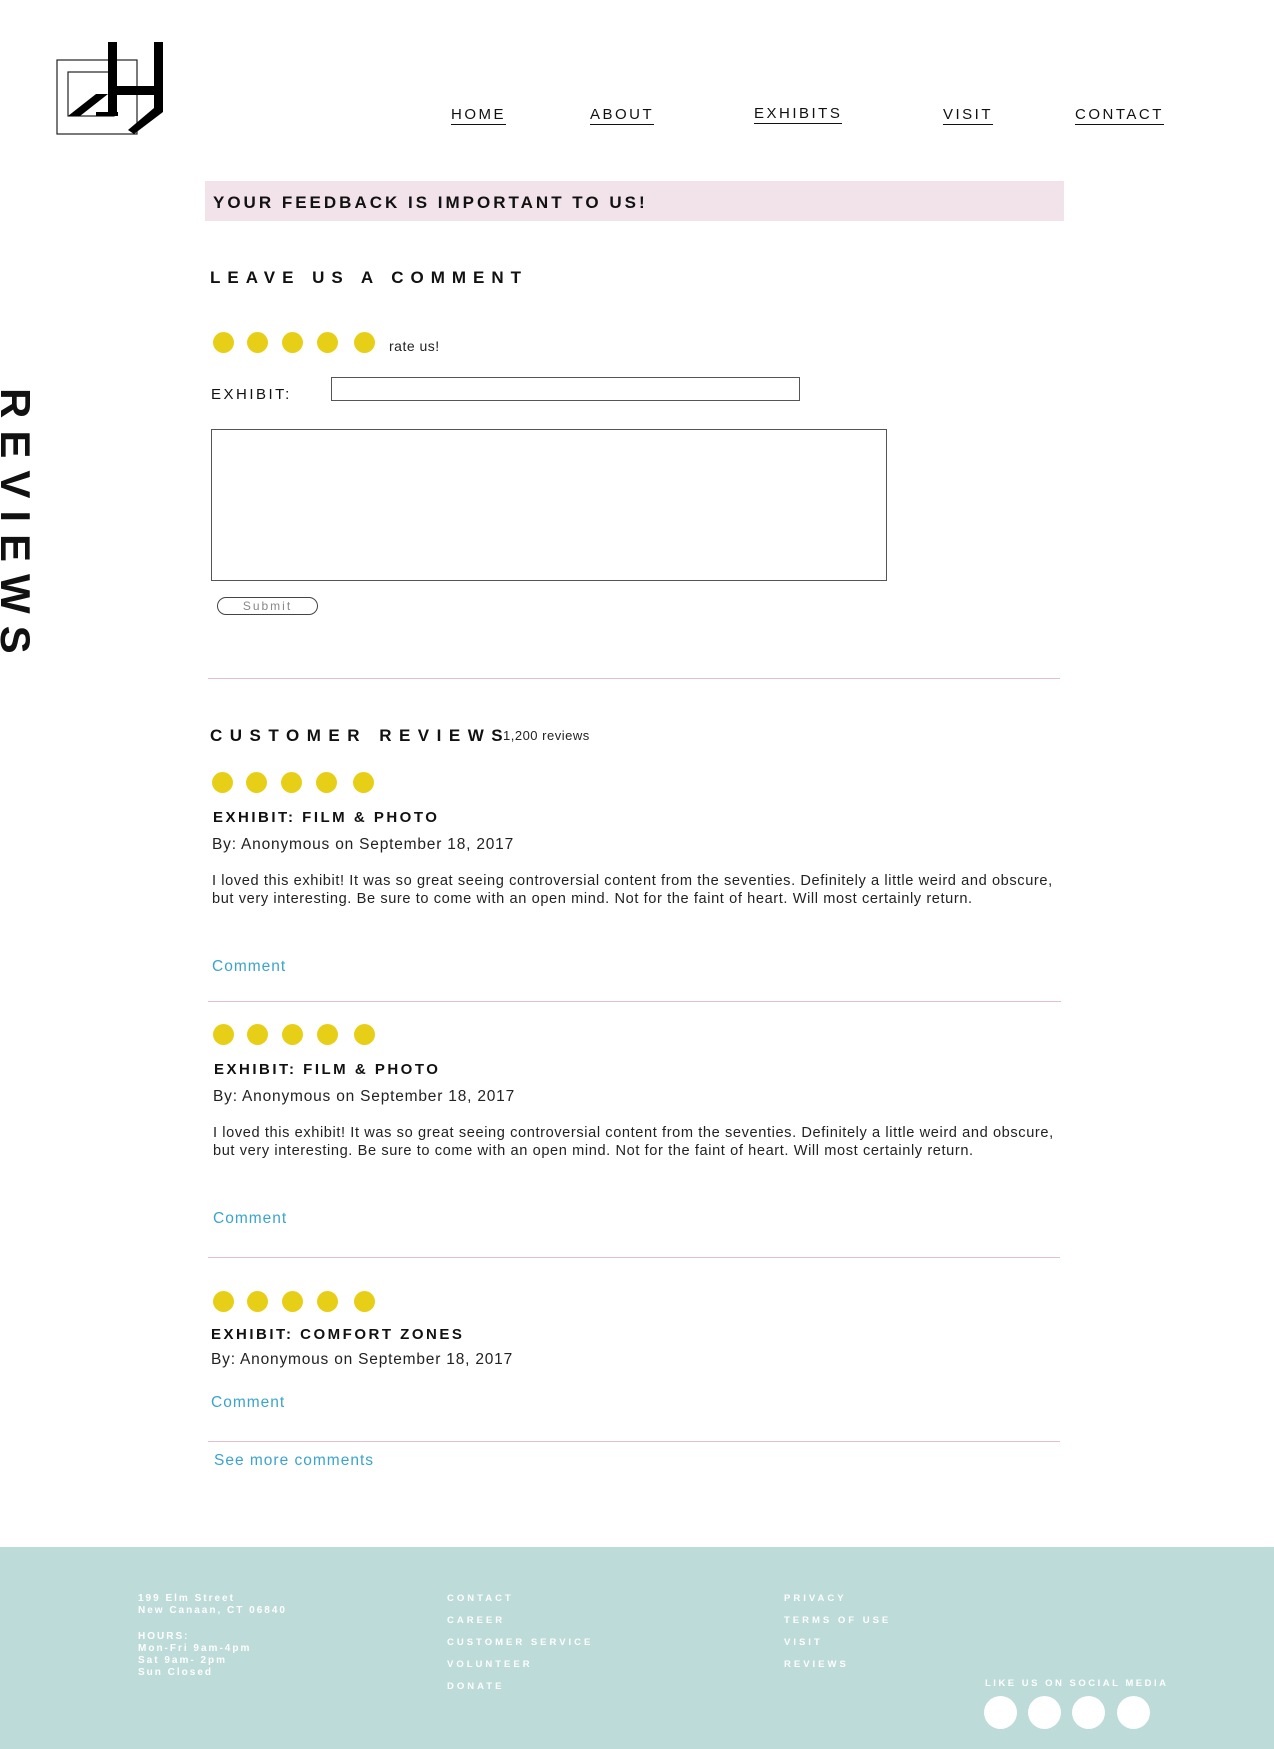 The image size is (1274, 1749). Describe the element at coordinates (1077, 1683) in the screenshot. I see `social-media-title: LIKE US ON SOCIAL MEDIA` at that location.